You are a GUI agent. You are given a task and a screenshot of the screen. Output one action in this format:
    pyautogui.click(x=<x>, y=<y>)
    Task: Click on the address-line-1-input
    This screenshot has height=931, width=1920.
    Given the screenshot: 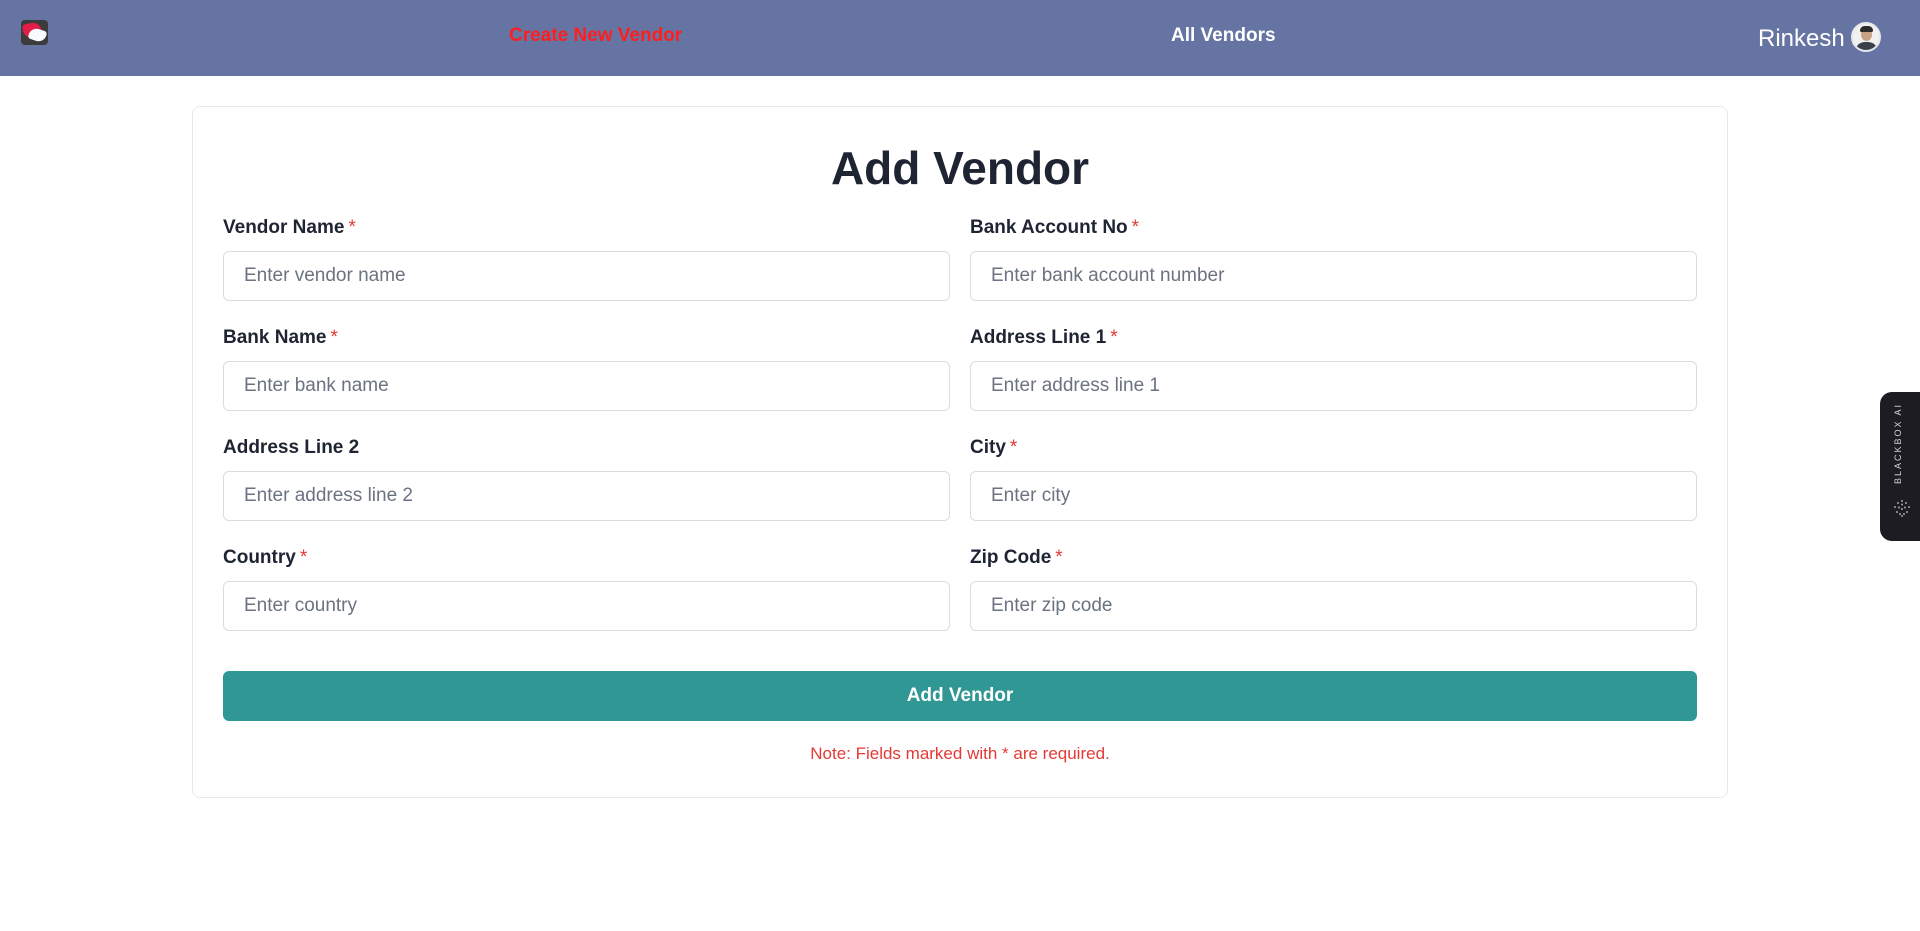 What is the action you would take?
    pyautogui.click(x=1333, y=386)
    